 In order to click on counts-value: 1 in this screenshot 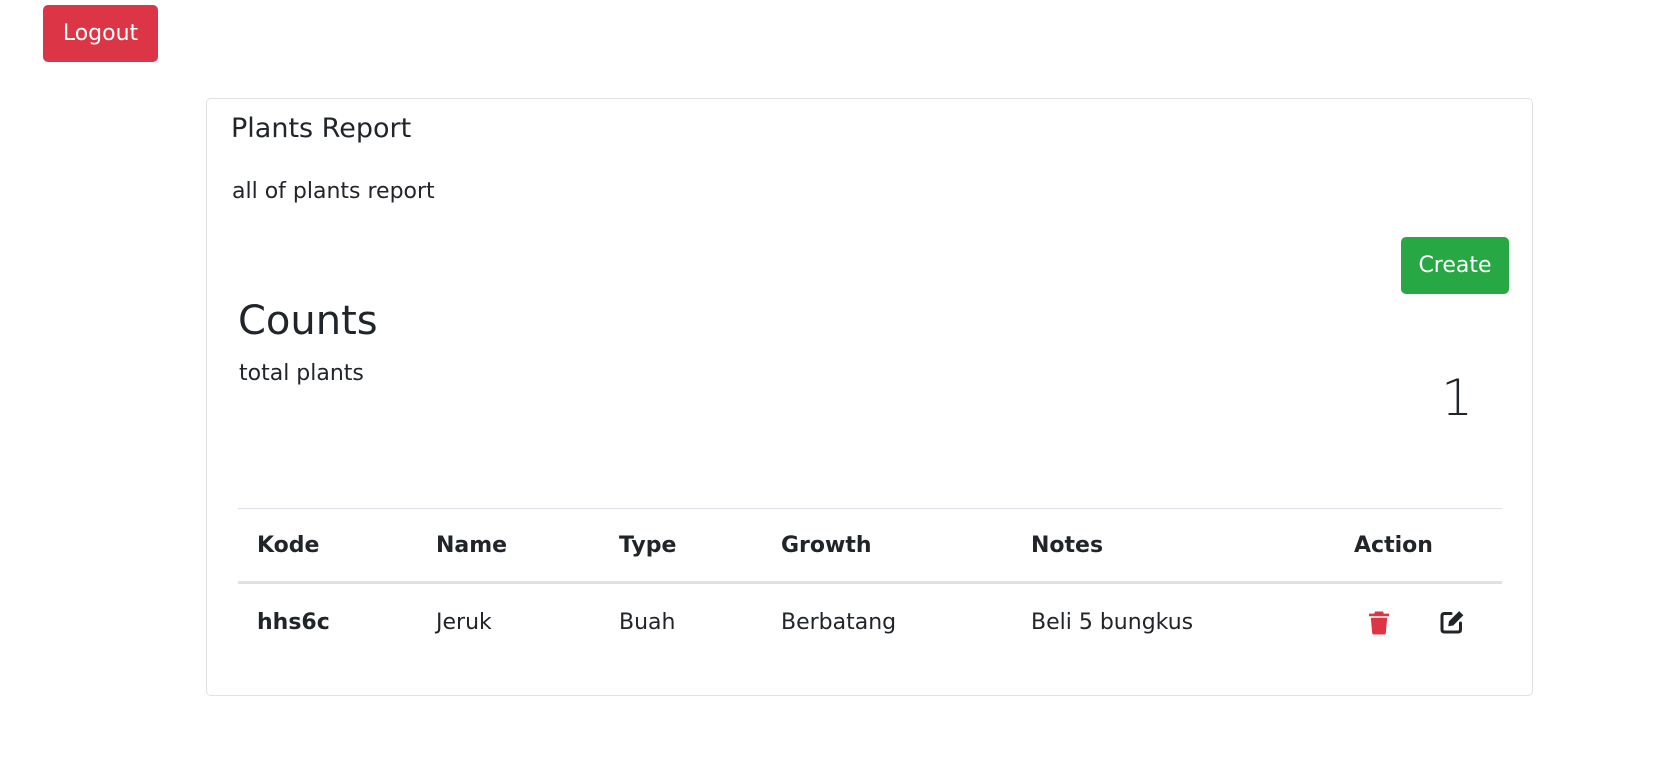, I will do `click(1457, 398)`.